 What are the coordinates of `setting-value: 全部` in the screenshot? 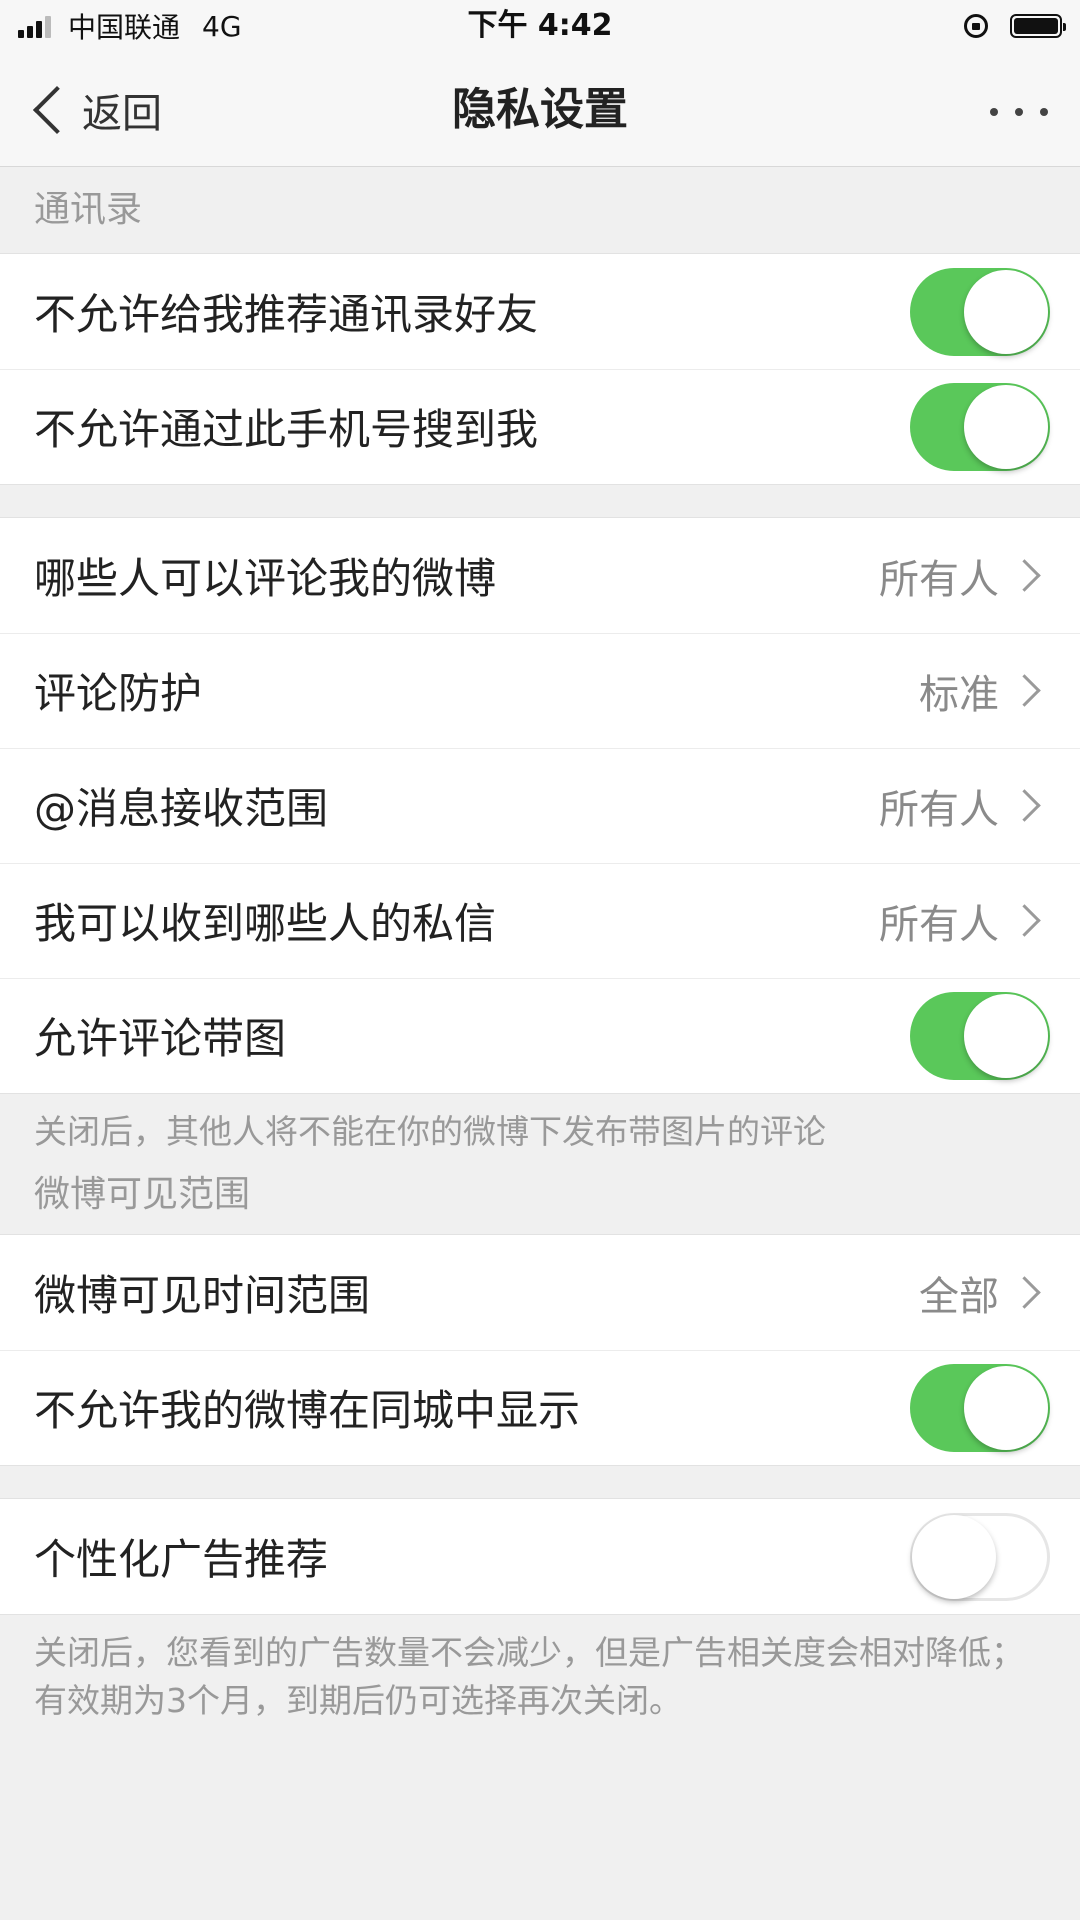 It's located at (959, 1296).